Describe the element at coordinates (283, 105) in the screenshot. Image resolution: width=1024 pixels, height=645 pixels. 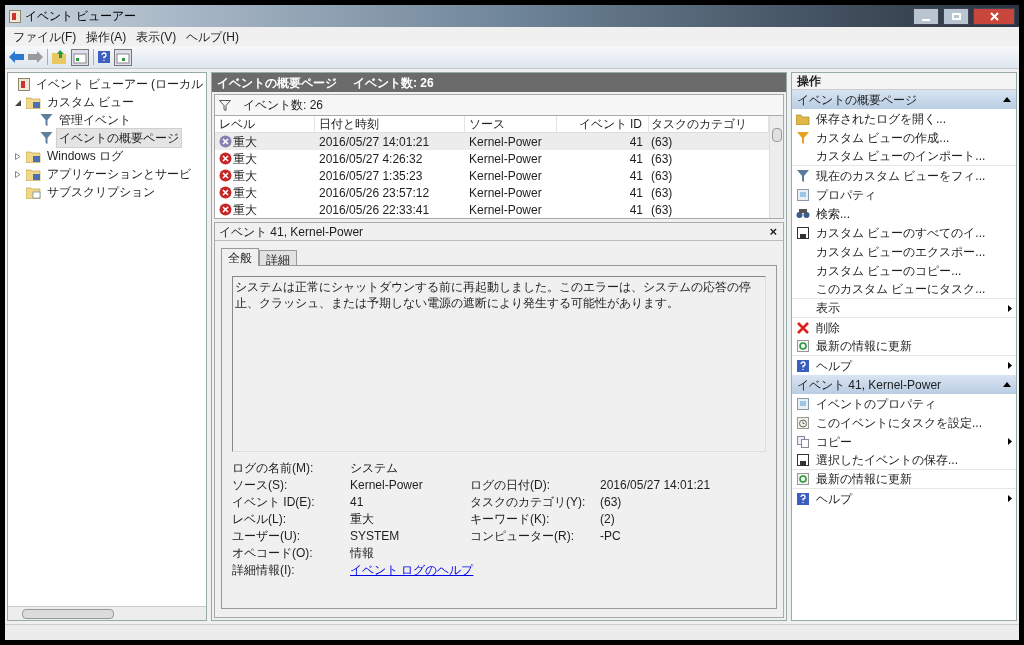
I see `filter-count: イベント数: 26` at that location.